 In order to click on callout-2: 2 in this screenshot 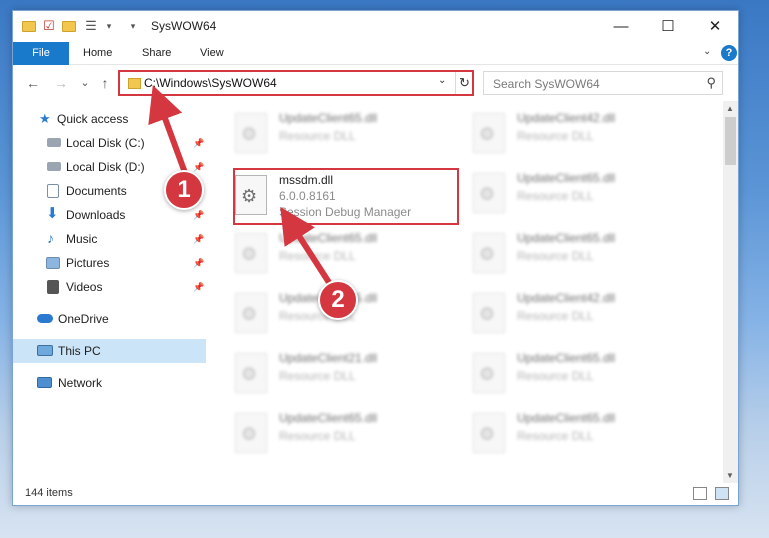, I will do `click(338, 300)`.